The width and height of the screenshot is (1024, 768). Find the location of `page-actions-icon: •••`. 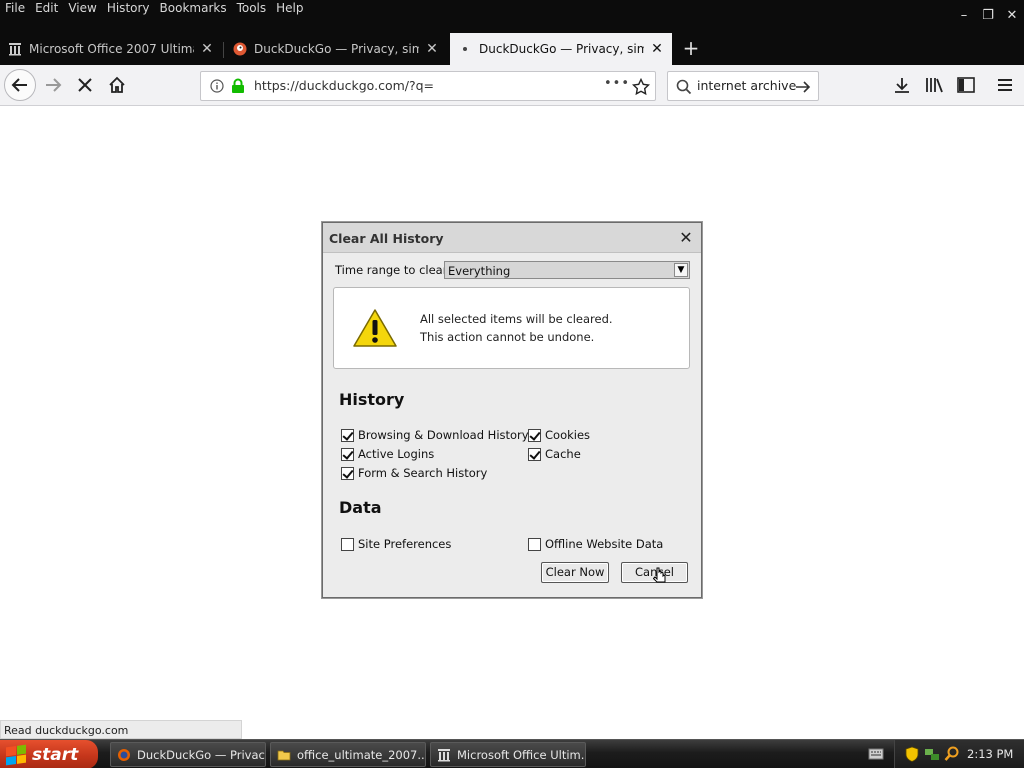

page-actions-icon: ••• is located at coordinates (617, 83).